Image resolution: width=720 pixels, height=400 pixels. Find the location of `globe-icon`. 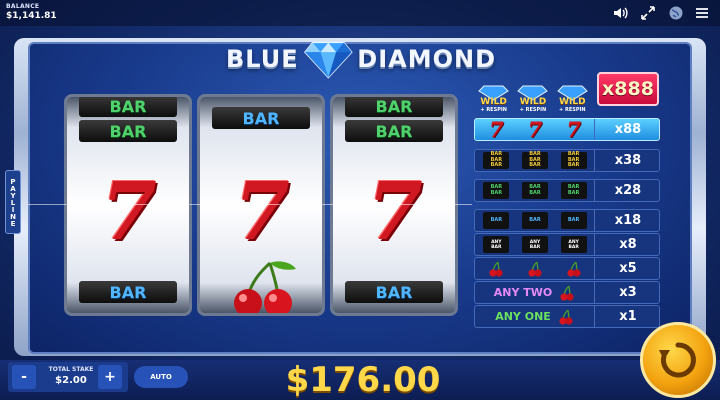

globe-icon is located at coordinates (676, 13).